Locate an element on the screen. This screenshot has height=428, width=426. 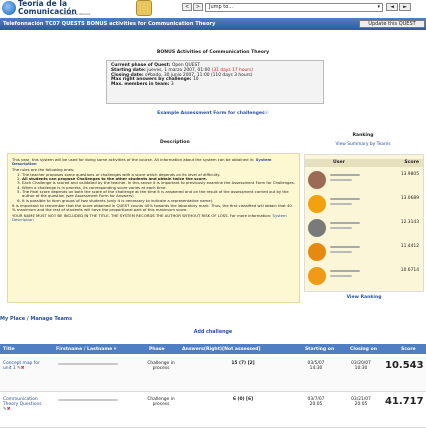
ranking-row: 12.3143 is located at coordinates (364, 228).